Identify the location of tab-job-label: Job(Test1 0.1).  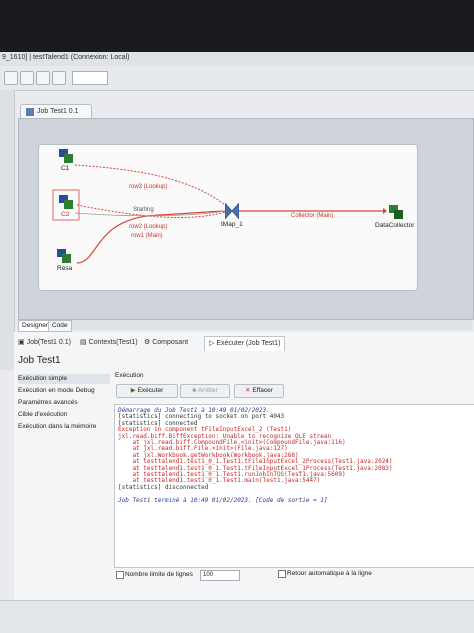
(48, 342).